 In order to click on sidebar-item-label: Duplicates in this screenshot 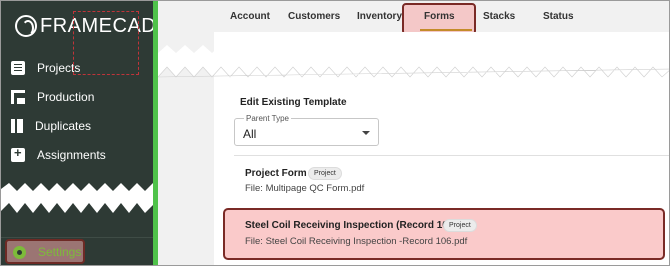, I will do `click(63, 126)`.